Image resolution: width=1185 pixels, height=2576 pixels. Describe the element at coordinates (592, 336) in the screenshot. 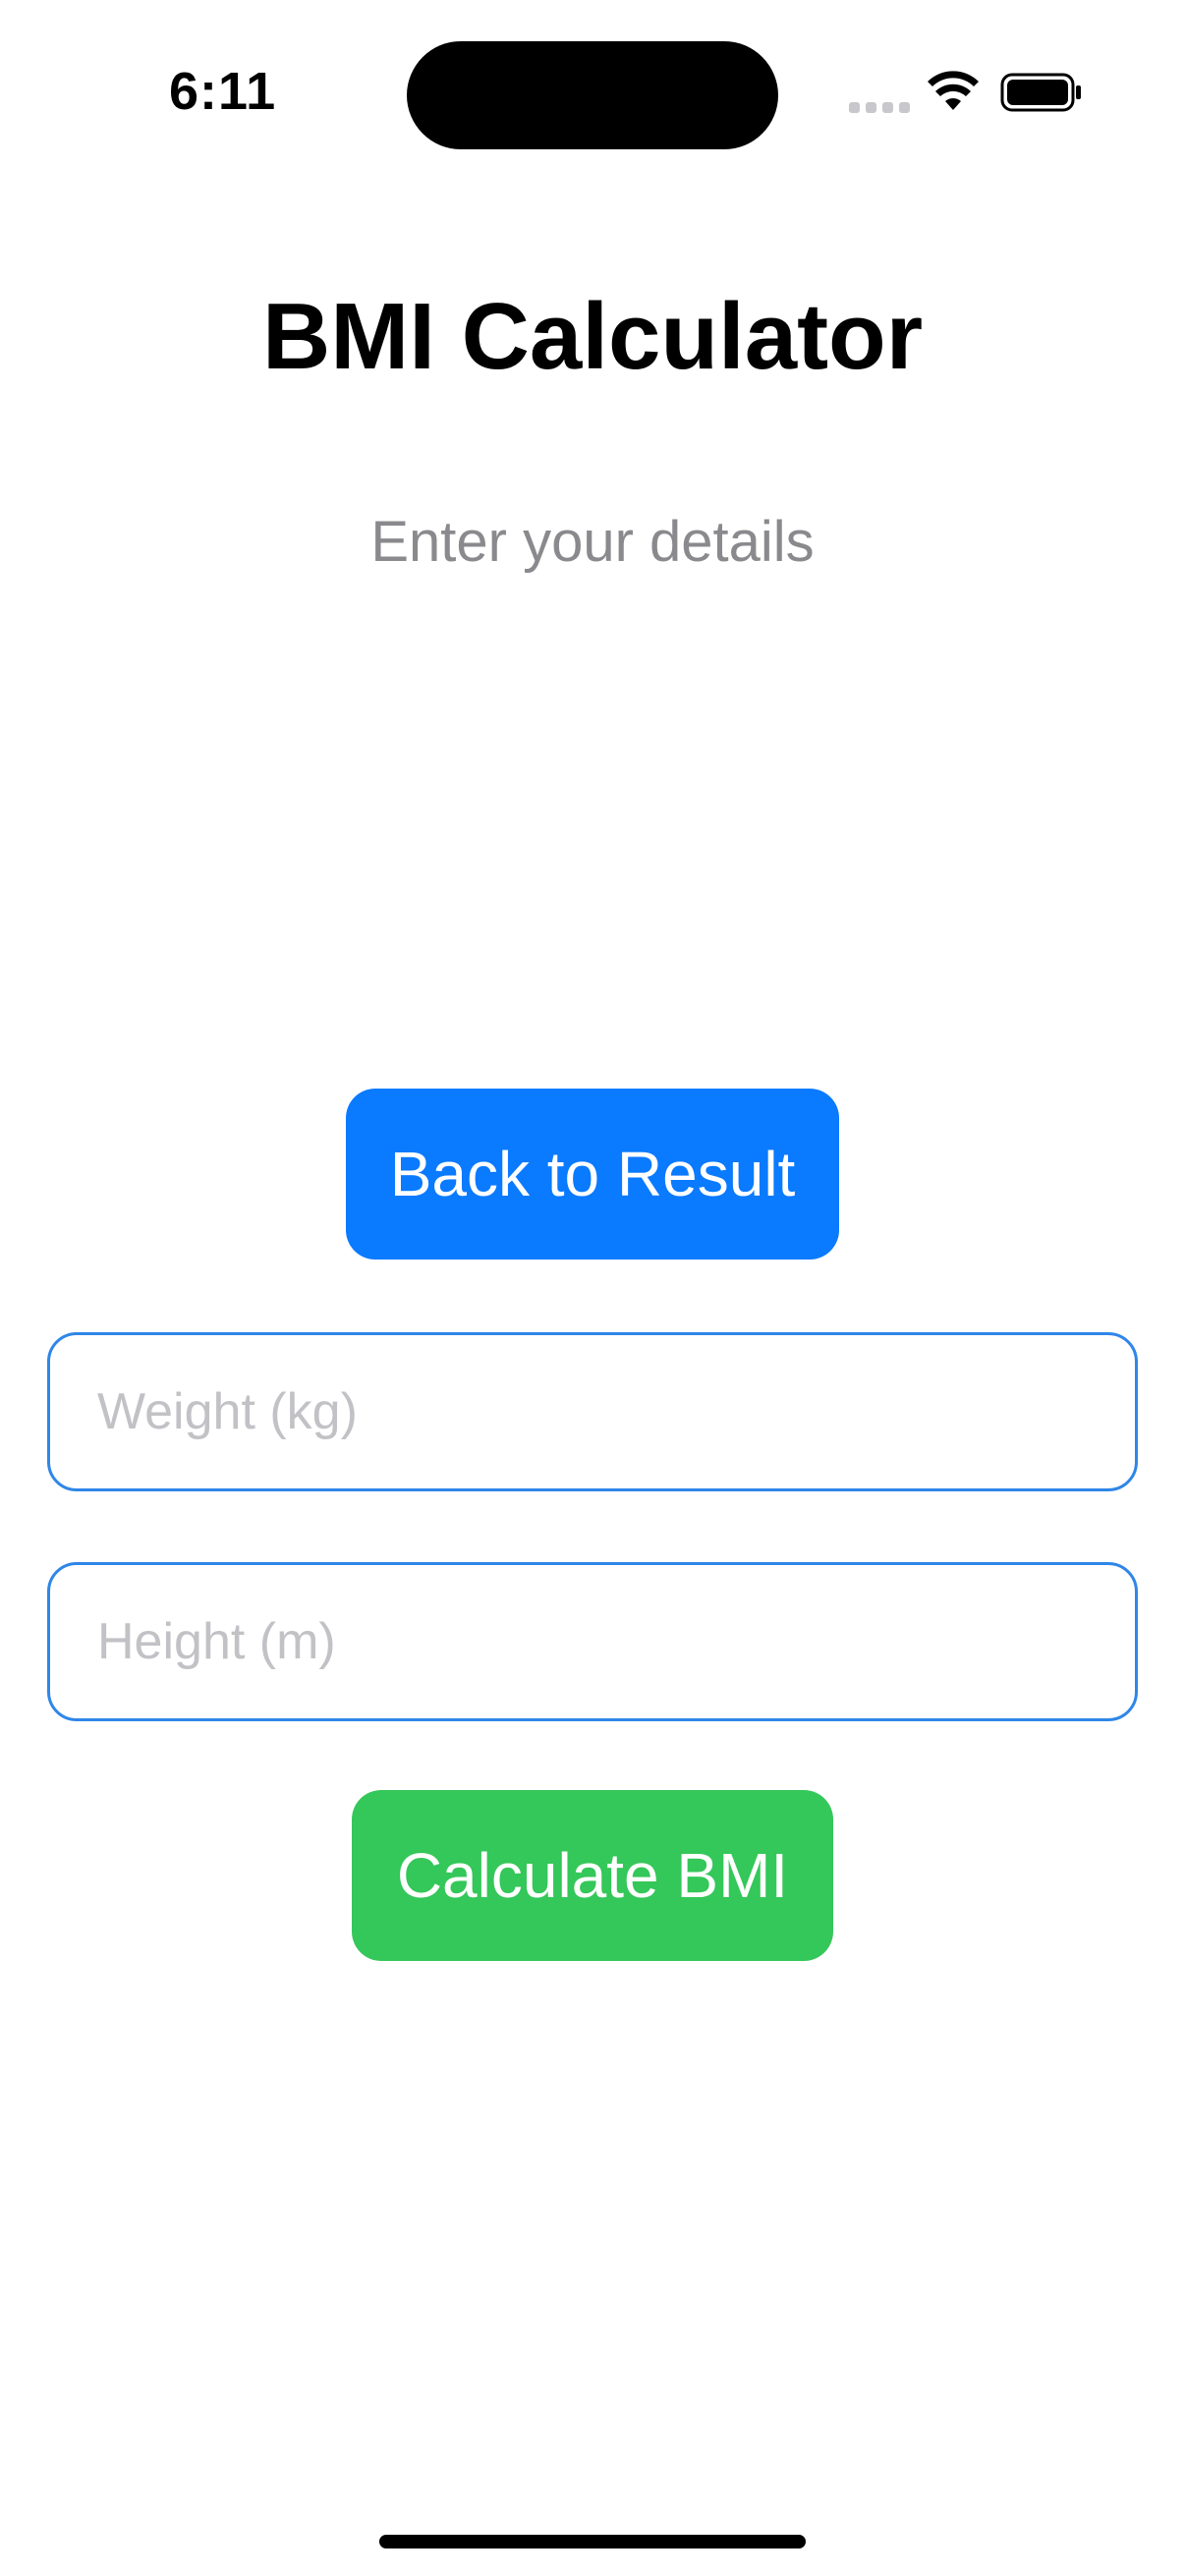

I see `page-title: BMI Calculator` at that location.